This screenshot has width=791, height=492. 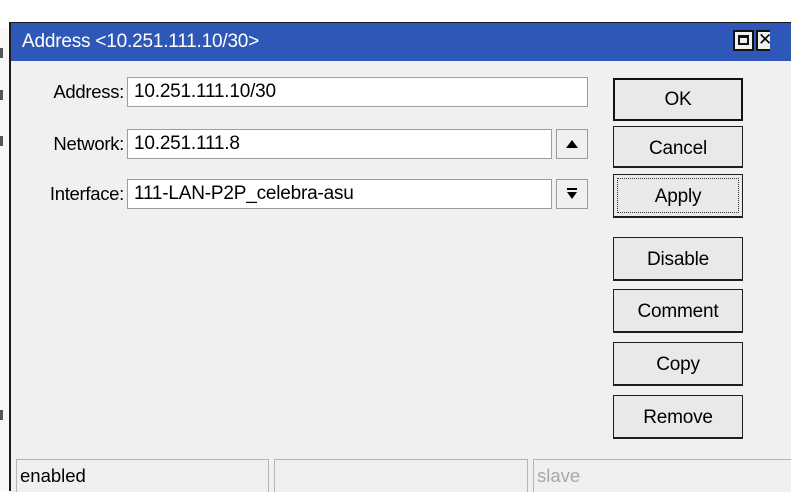 I want to click on network-field: 10.251.111.8, so click(x=339, y=144).